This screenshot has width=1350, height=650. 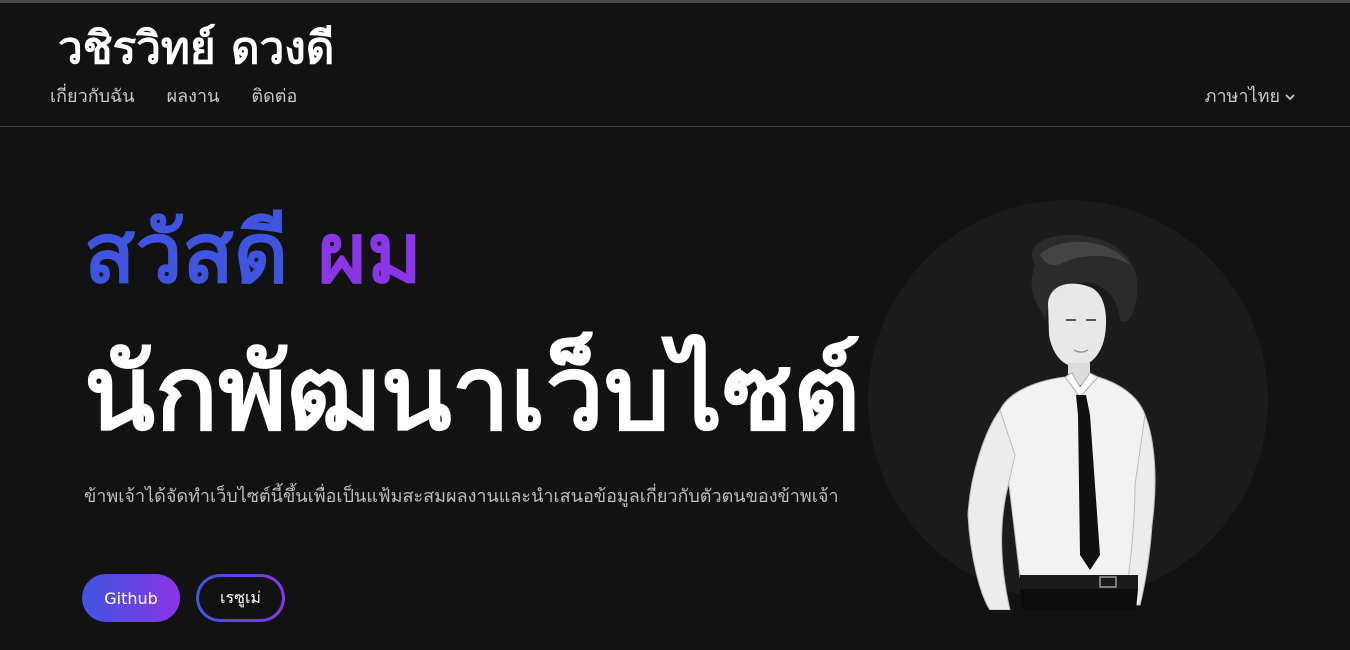 What do you see at coordinates (472, 393) in the screenshot?
I see `hero-title: นักพัฒนาเว็บไซต์` at bounding box center [472, 393].